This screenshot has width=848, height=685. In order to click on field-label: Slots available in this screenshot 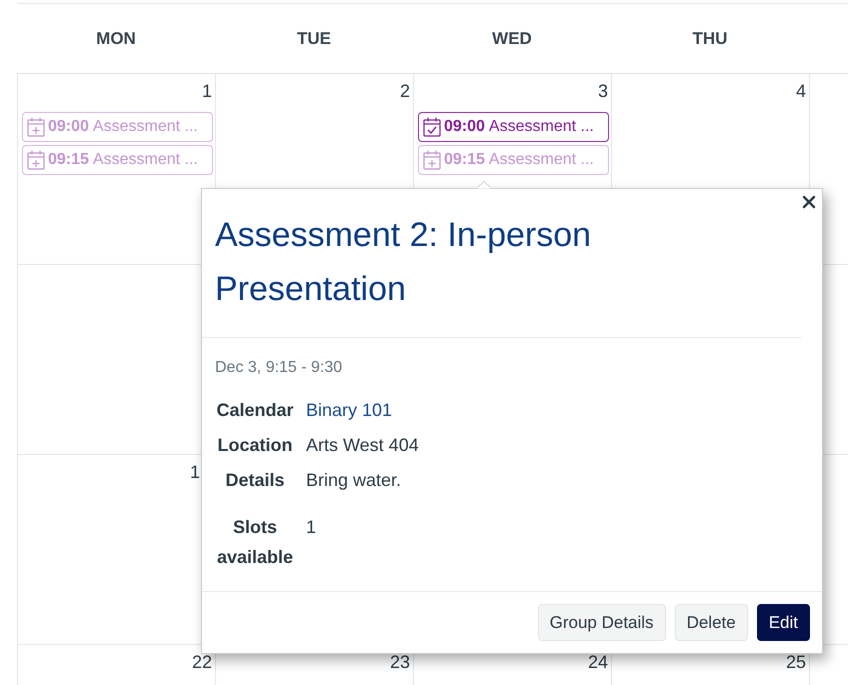, I will do `click(255, 542)`.